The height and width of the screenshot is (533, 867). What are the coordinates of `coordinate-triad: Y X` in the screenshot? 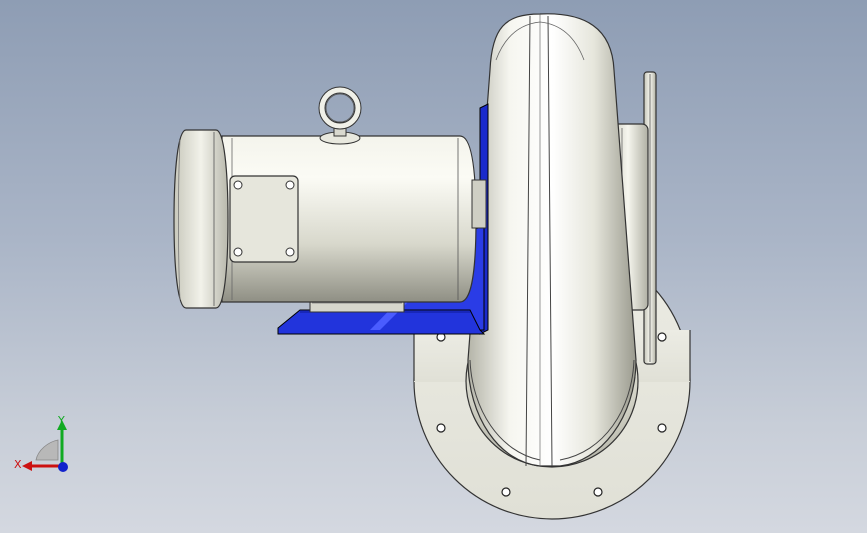 It's located at (44, 445).